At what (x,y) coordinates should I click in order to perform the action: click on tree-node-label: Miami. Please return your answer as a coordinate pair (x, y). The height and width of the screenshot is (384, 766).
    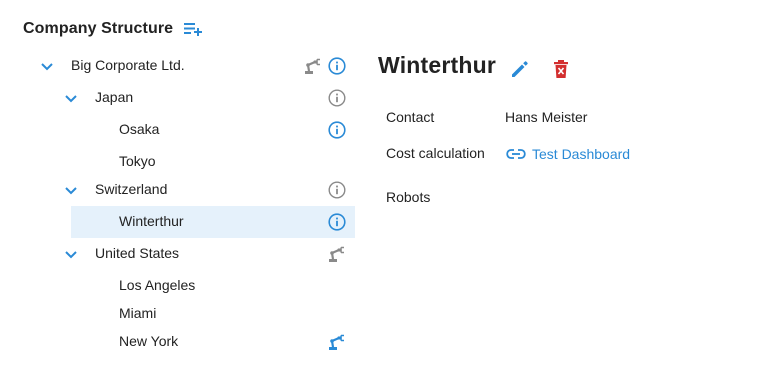
    Looking at the image, I should click on (138, 313).